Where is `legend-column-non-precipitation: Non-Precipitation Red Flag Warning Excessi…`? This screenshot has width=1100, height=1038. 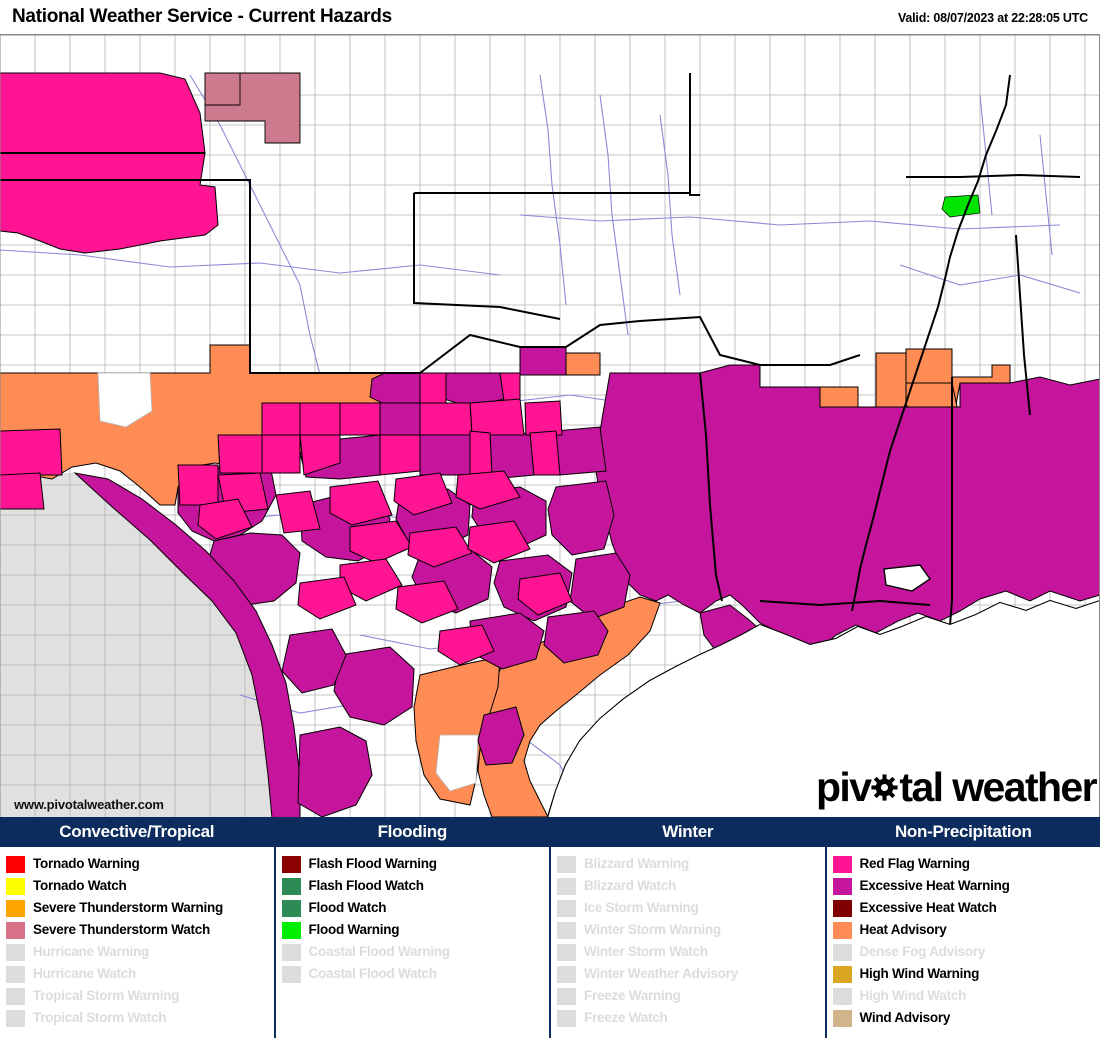 legend-column-non-precipitation: Non-Precipitation Red Flag Warning Excessi… is located at coordinates (963, 928).